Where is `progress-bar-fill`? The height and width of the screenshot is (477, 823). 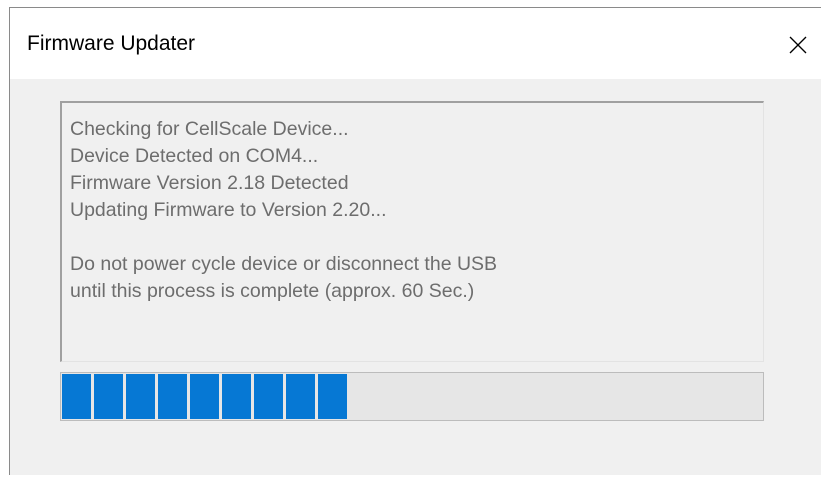
progress-bar-fill is located at coordinates (204, 396).